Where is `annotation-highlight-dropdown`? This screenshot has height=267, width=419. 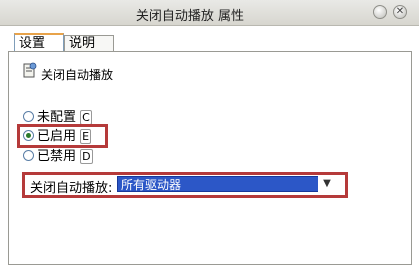
annotation-highlight-dropdown is located at coordinates (185, 185).